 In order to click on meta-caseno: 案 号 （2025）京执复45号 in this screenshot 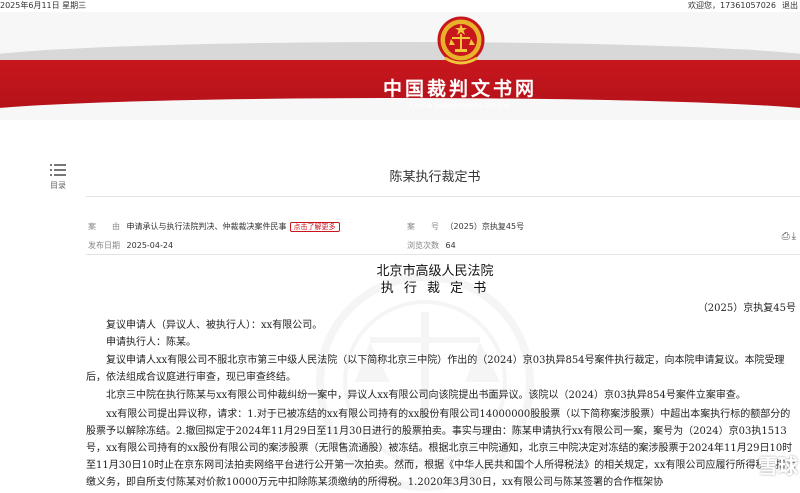, I will do `click(465, 227)`.